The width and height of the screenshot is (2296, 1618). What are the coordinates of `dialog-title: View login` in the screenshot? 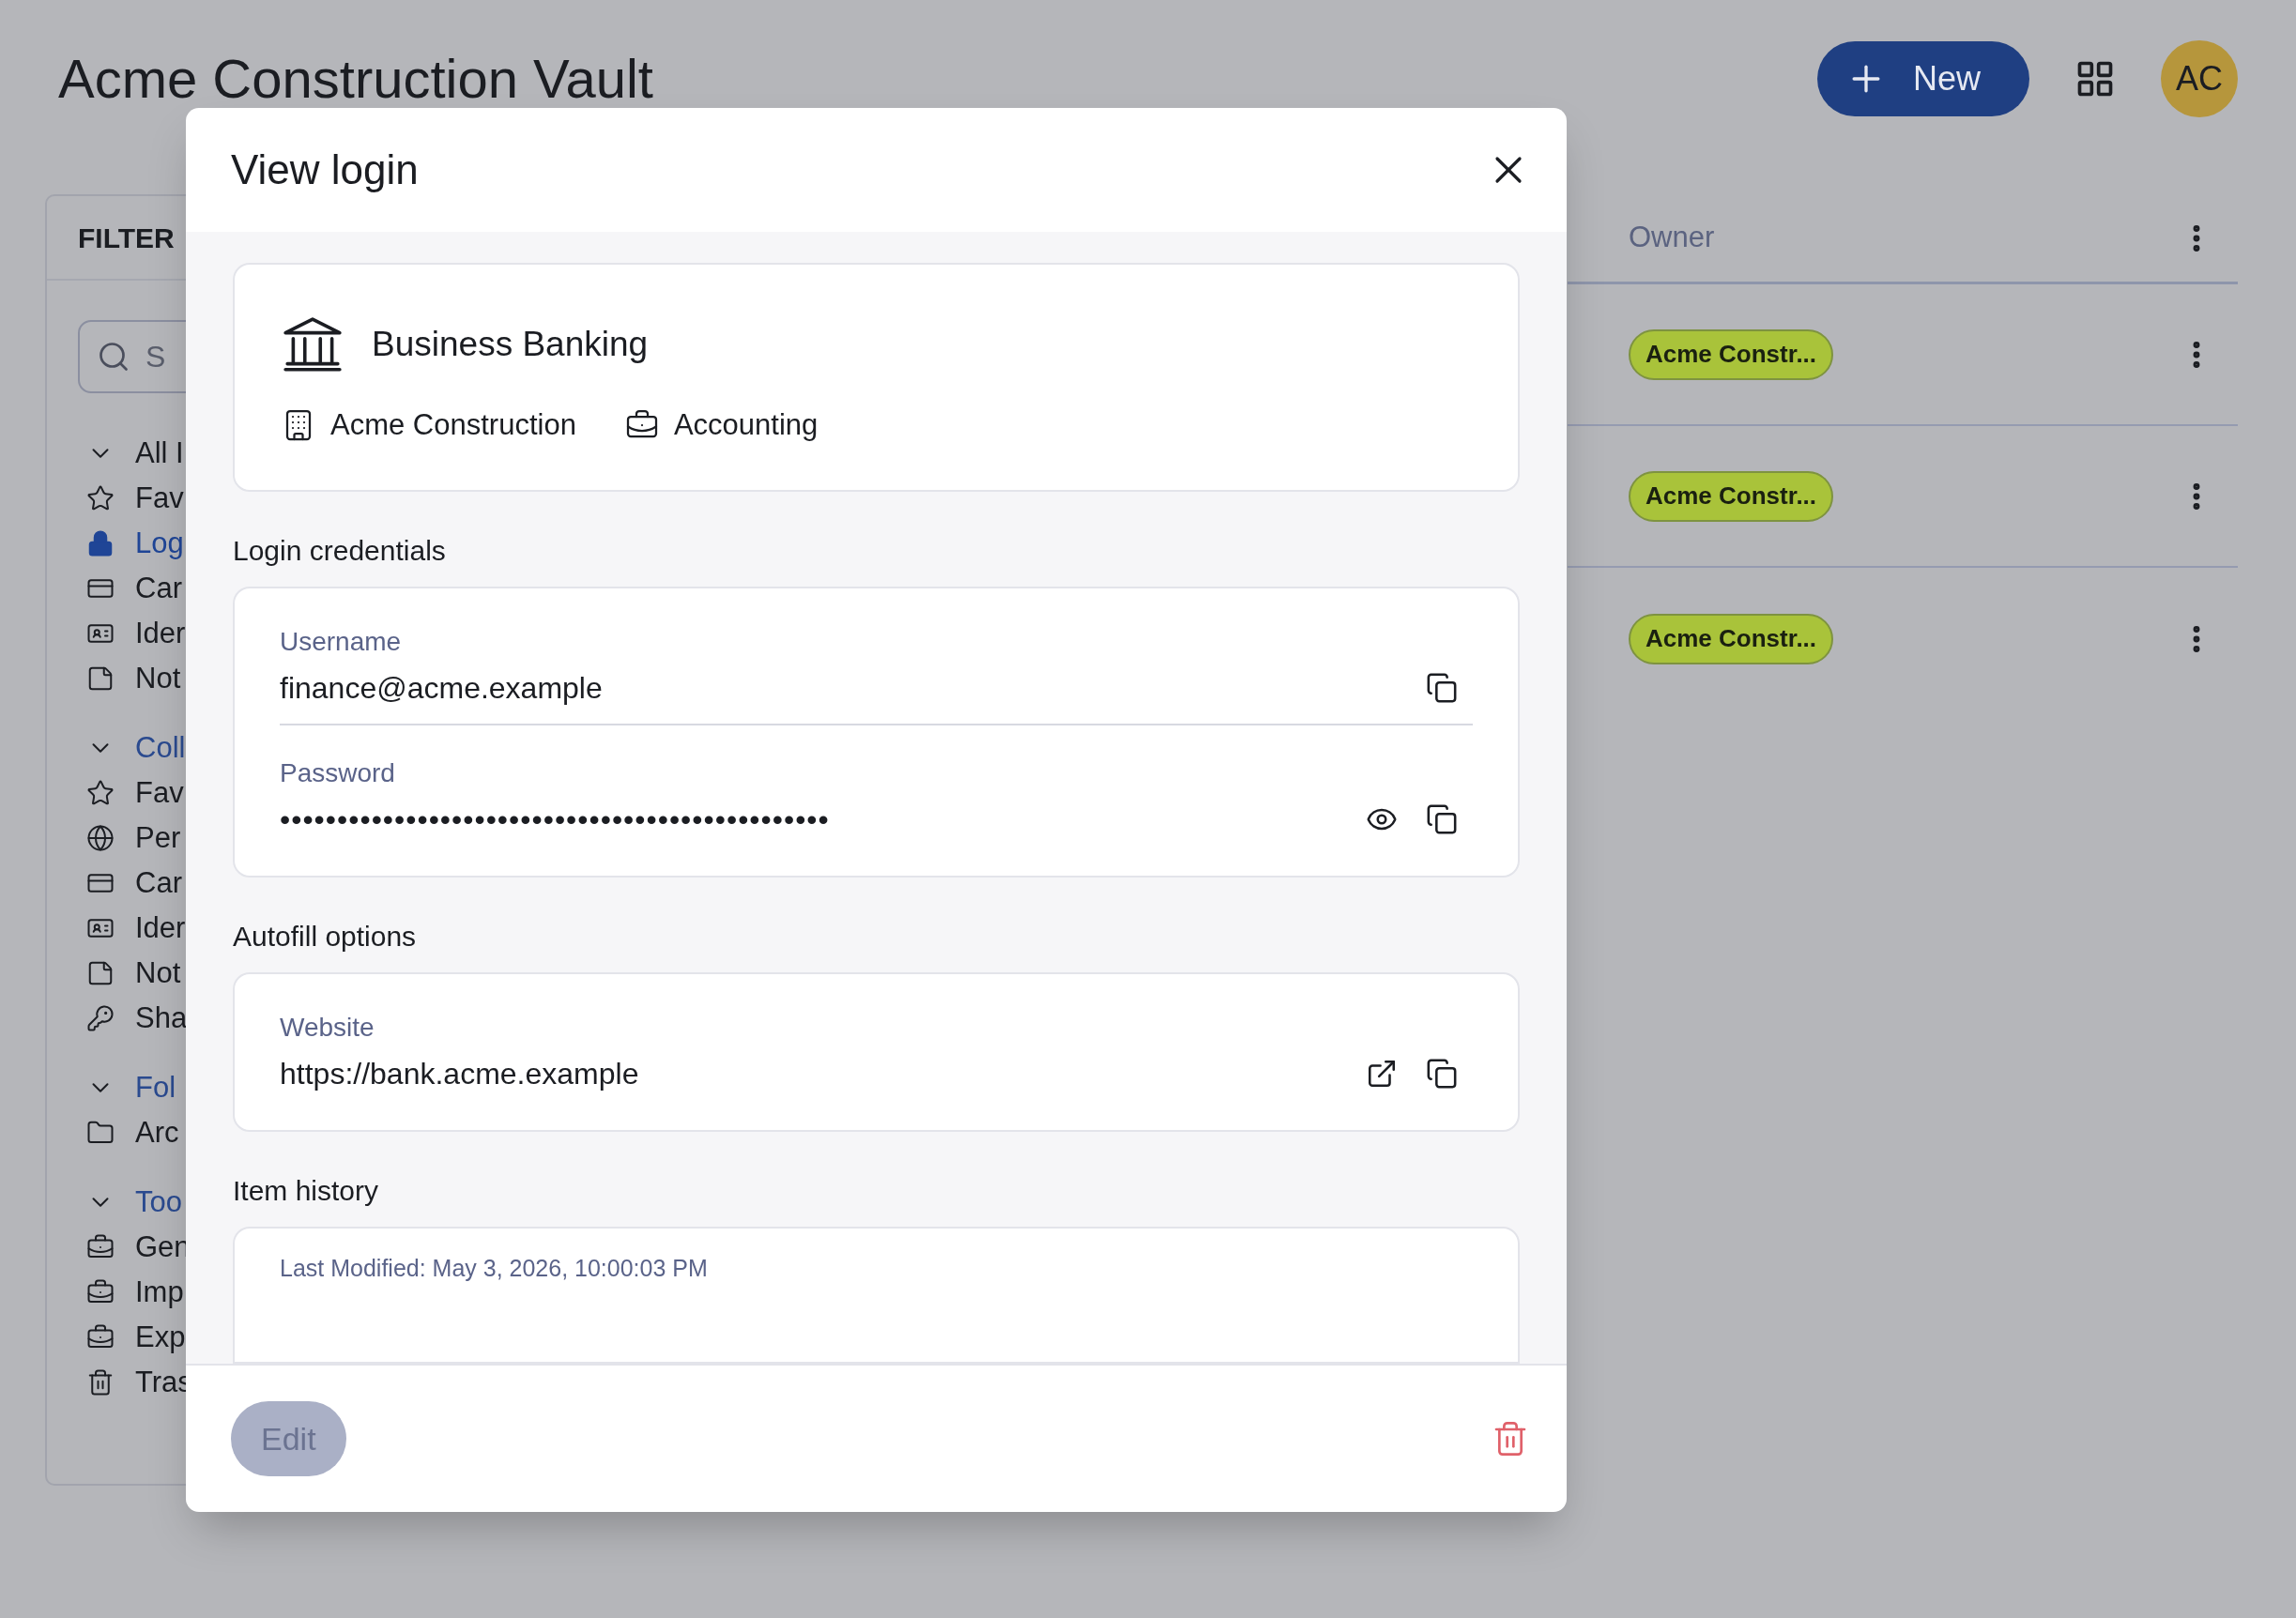 It's located at (325, 170).